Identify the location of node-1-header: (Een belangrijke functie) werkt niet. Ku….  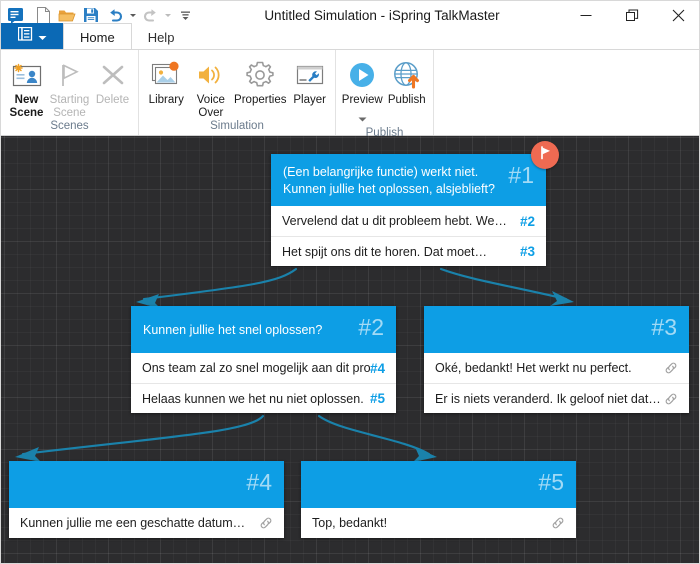
(415, 173).